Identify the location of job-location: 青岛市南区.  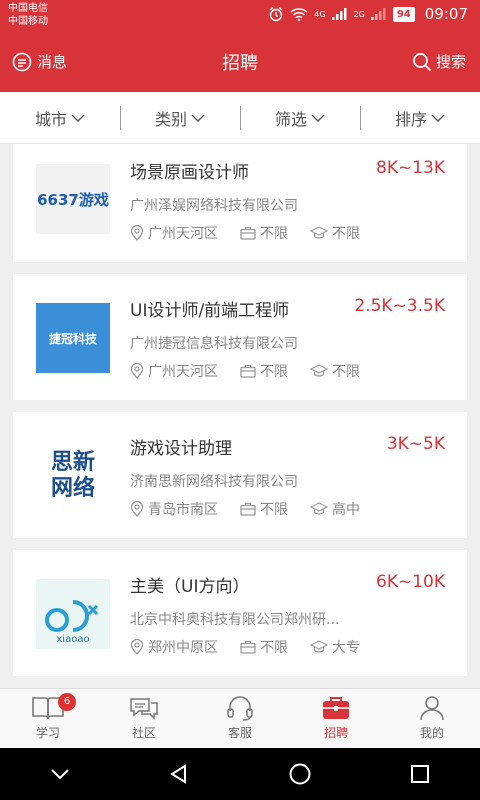
(183, 510).